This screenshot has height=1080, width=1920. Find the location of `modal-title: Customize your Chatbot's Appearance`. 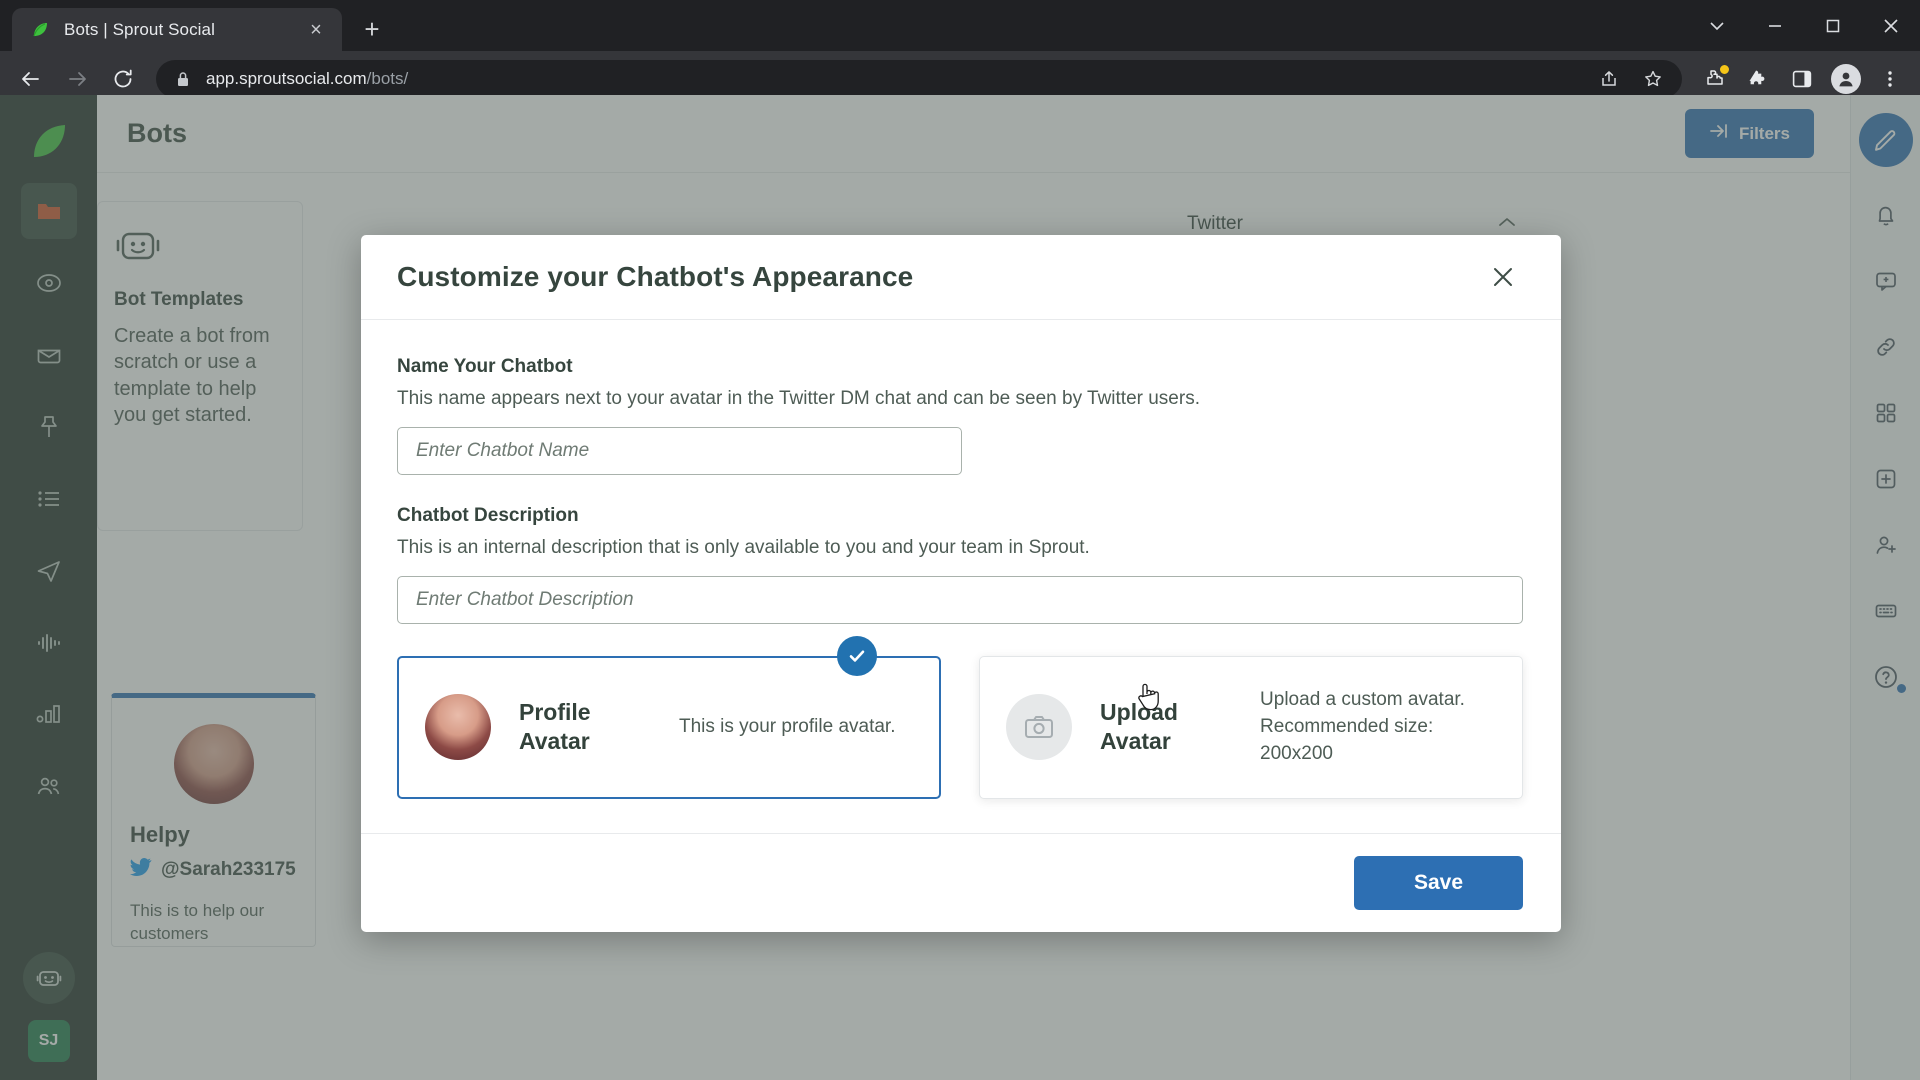

modal-title: Customize your Chatbot's Appearance is located at coordinates (655, 276).